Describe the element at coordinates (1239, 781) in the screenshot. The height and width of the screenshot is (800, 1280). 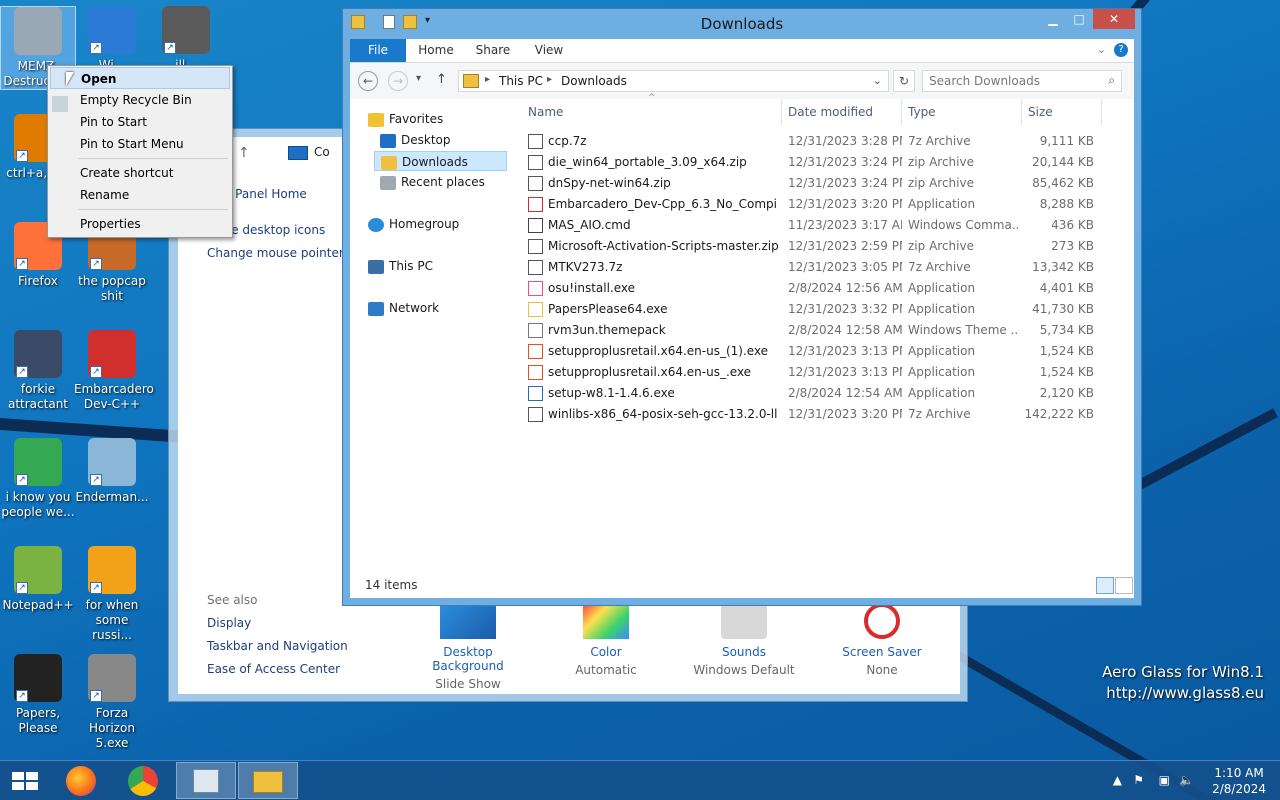
I see `clock: 1:10 AM 2/8/2024` at that location.